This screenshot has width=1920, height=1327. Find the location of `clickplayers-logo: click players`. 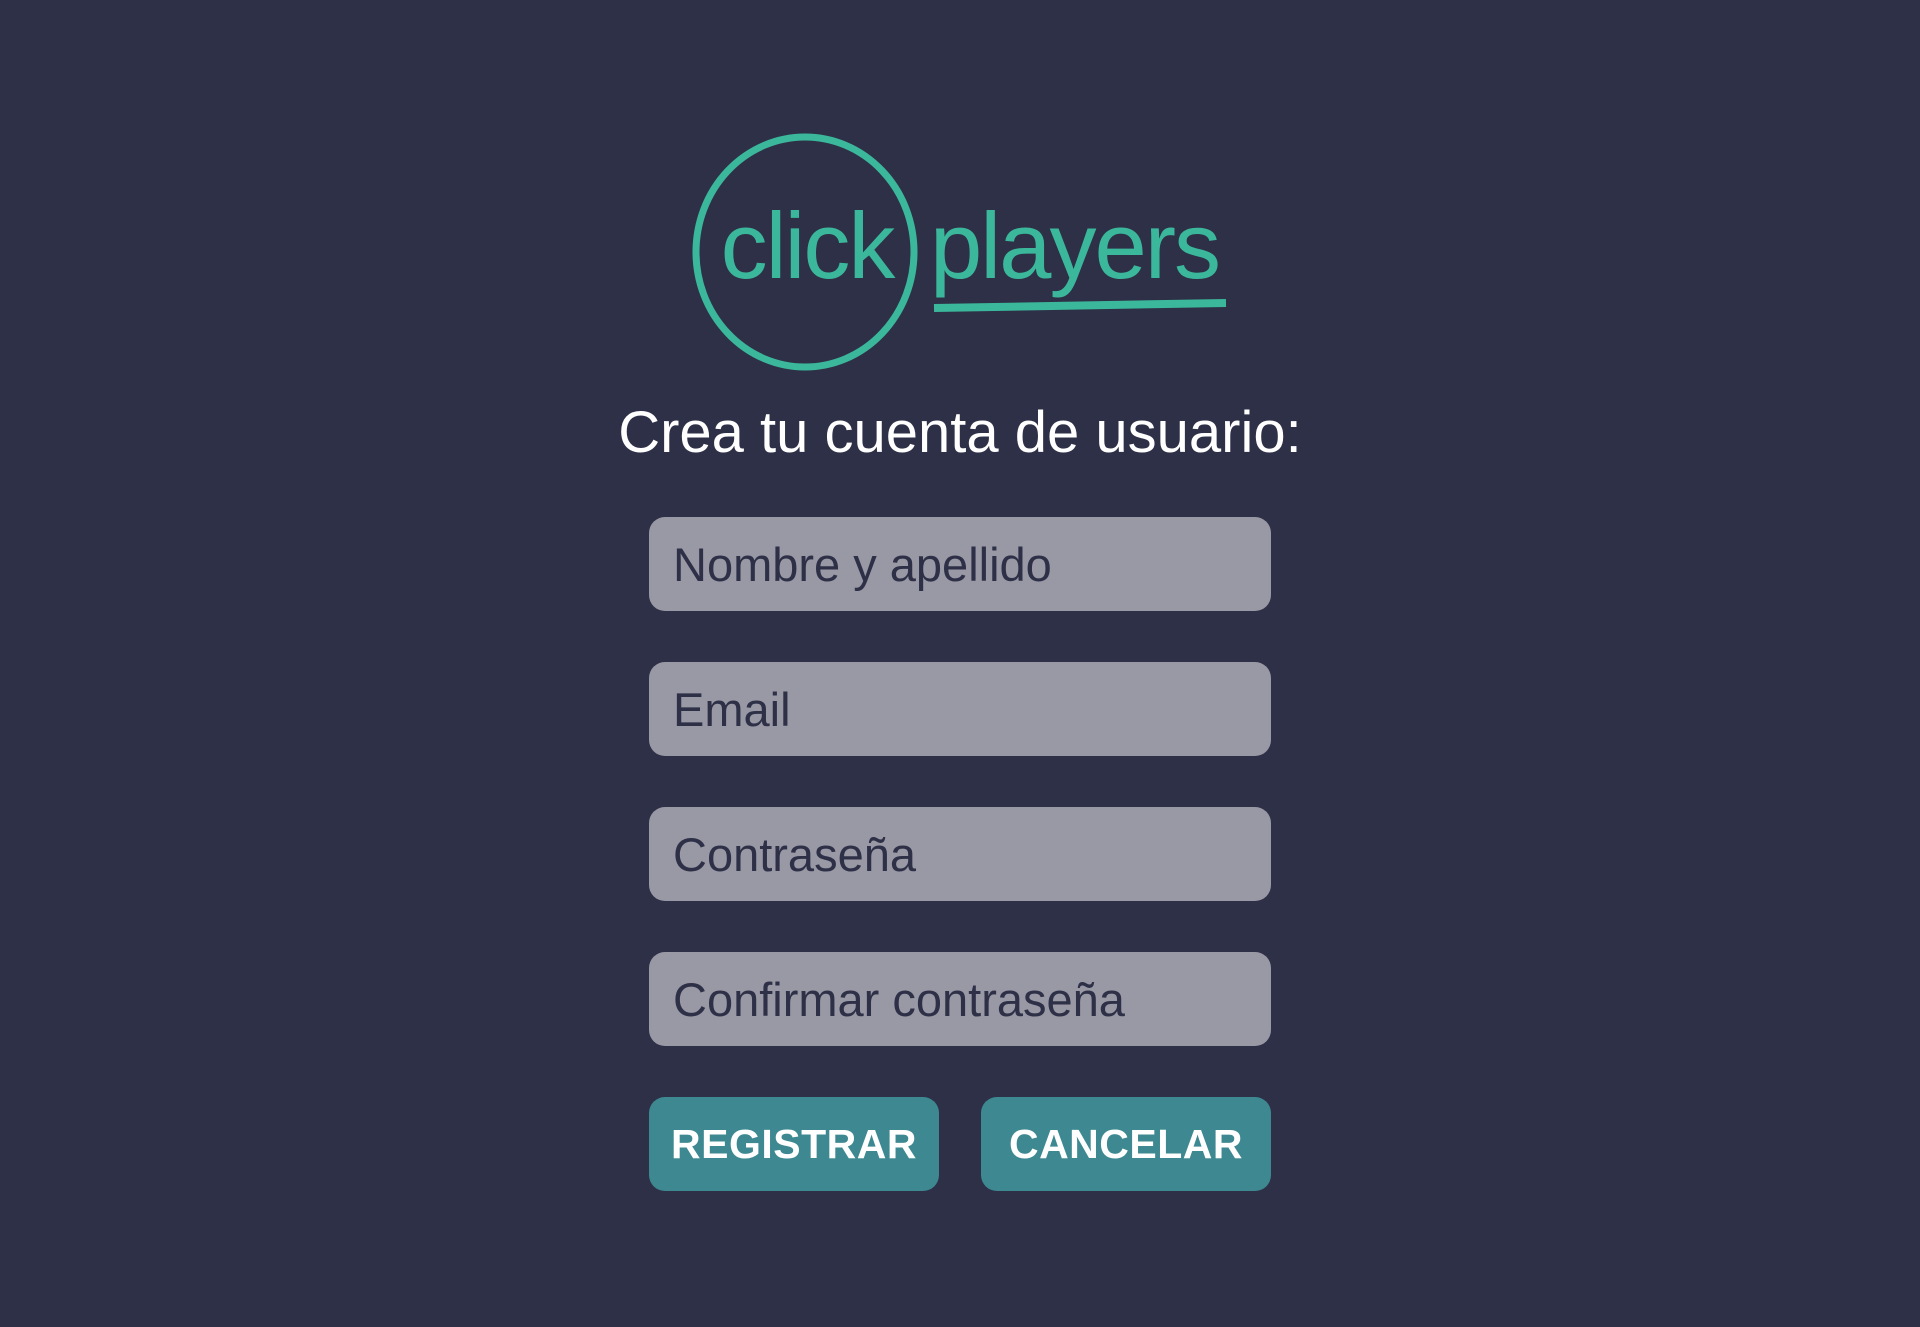

clickplayers-logo: click players is located at coordinates (960, 253).